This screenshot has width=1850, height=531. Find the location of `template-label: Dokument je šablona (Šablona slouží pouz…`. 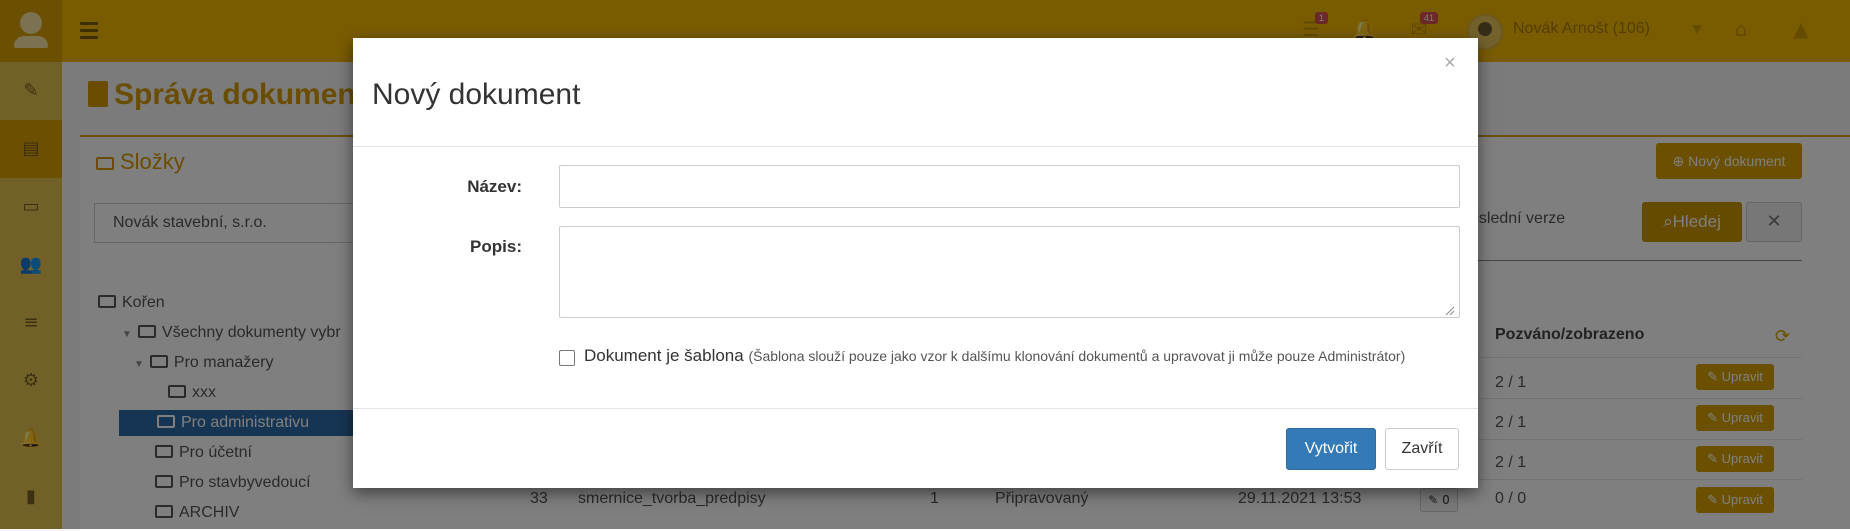

template-label: Dokument je šablona (Šablona slouží pouz… is located at coordinates (994, 356).